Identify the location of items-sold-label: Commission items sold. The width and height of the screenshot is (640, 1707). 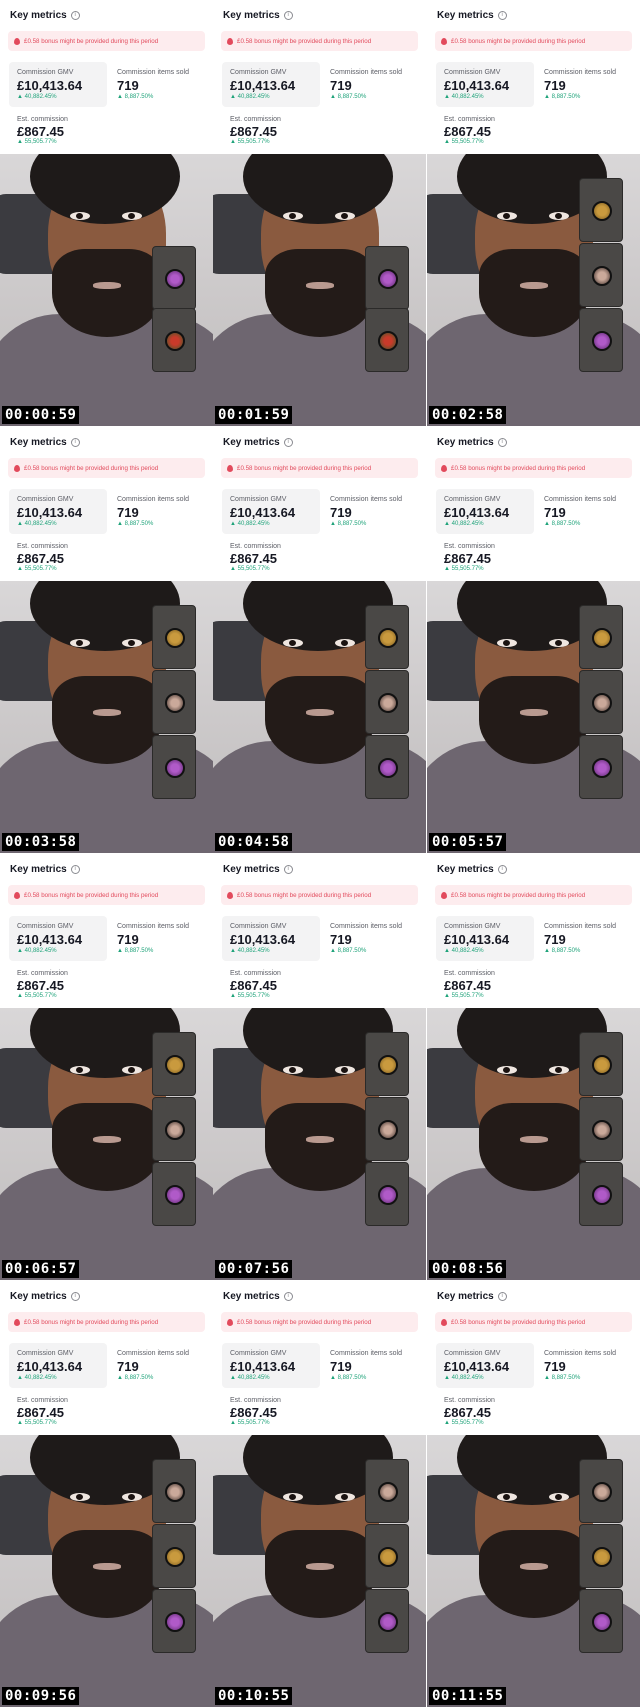
(580, 1353).